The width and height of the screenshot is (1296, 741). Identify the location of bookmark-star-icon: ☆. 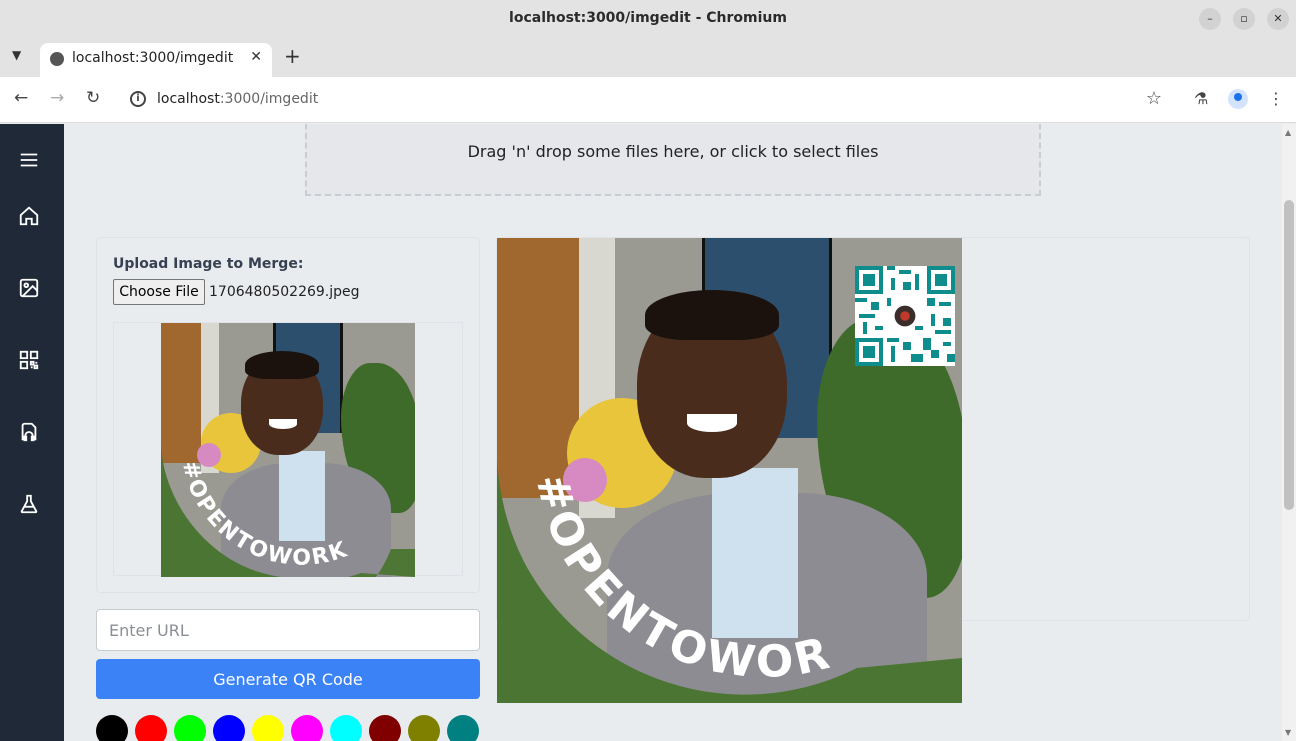
(1154, 98).